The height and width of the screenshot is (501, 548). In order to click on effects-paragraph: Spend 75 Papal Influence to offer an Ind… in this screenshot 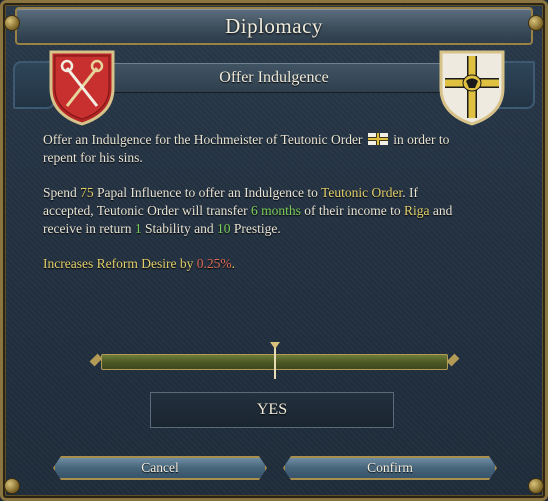, I will do `click(255, 211)`.